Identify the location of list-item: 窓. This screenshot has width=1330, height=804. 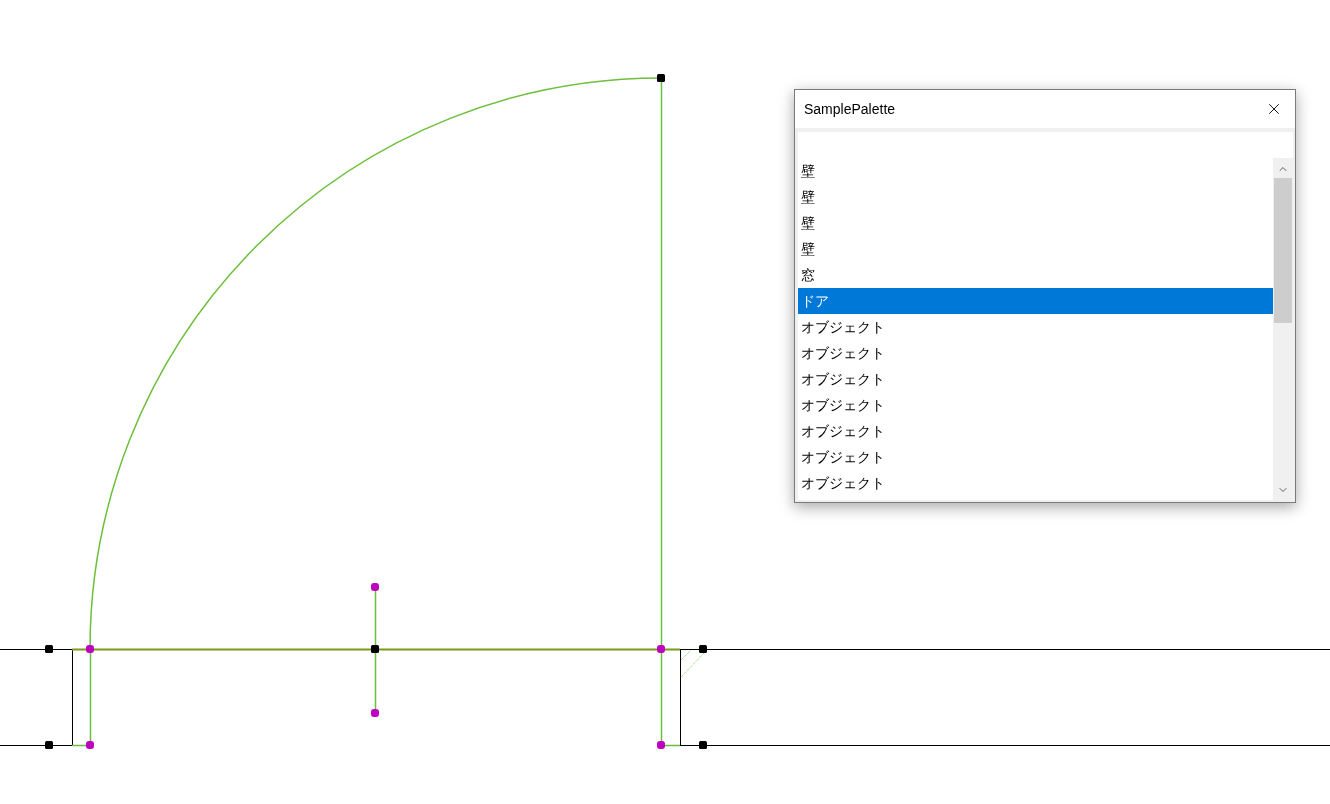
(1035, 275).